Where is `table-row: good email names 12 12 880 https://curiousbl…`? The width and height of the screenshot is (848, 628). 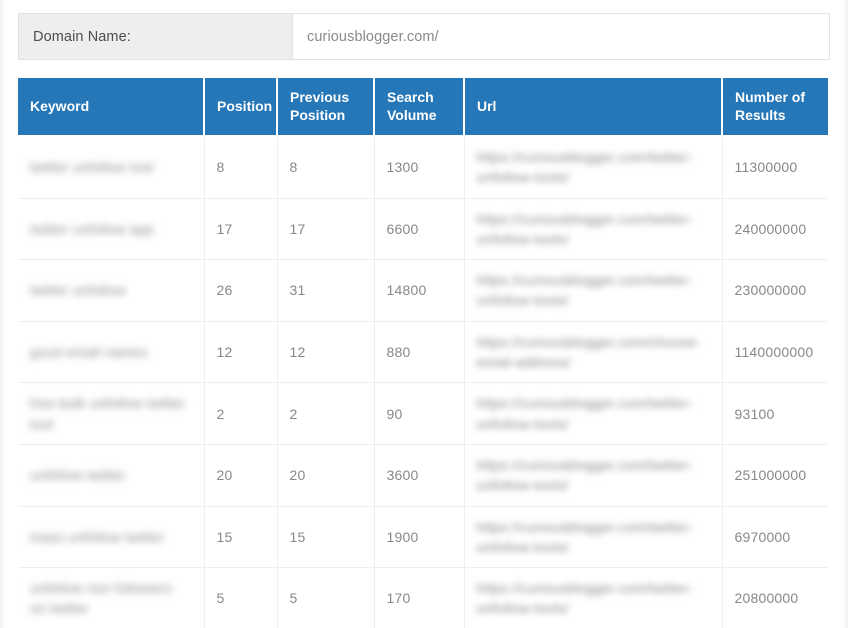
table-row: good email names 12 12 880 https://curiousbl… is located at coordinates (423, 352).